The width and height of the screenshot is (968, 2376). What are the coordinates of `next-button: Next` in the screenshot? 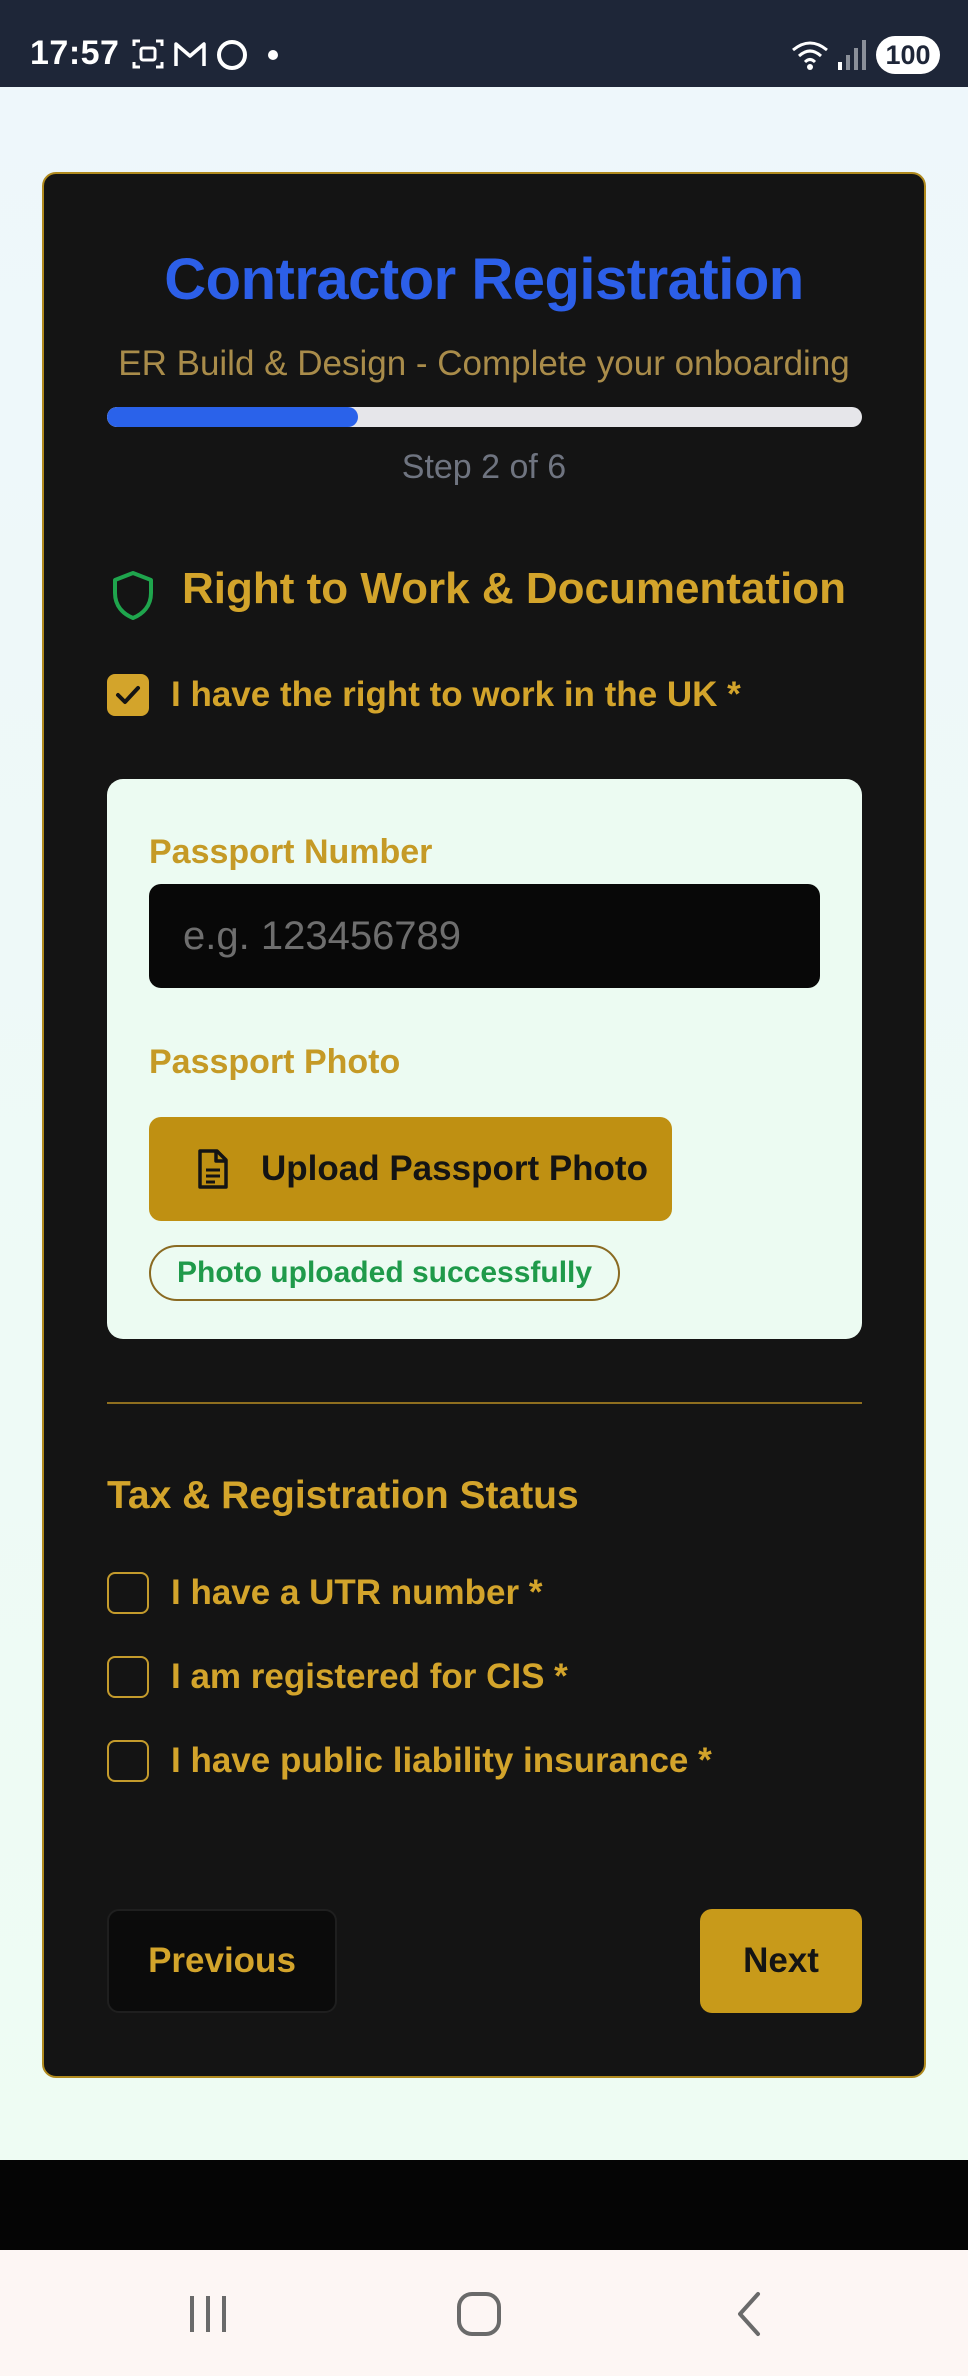 It's located at (781, 1961).